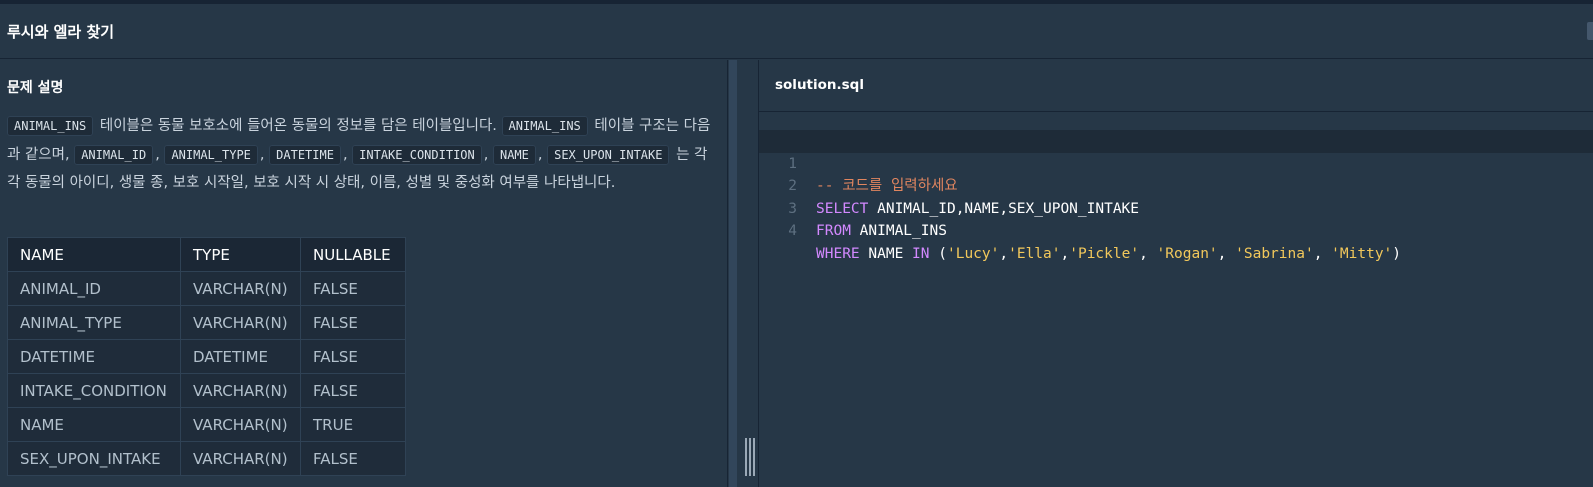 The image size is (1593, 487). What do you see at coordinates (838, 253) in the screenshot?
I see `code-keyword: WHERE` at bounding box center [838, 253].